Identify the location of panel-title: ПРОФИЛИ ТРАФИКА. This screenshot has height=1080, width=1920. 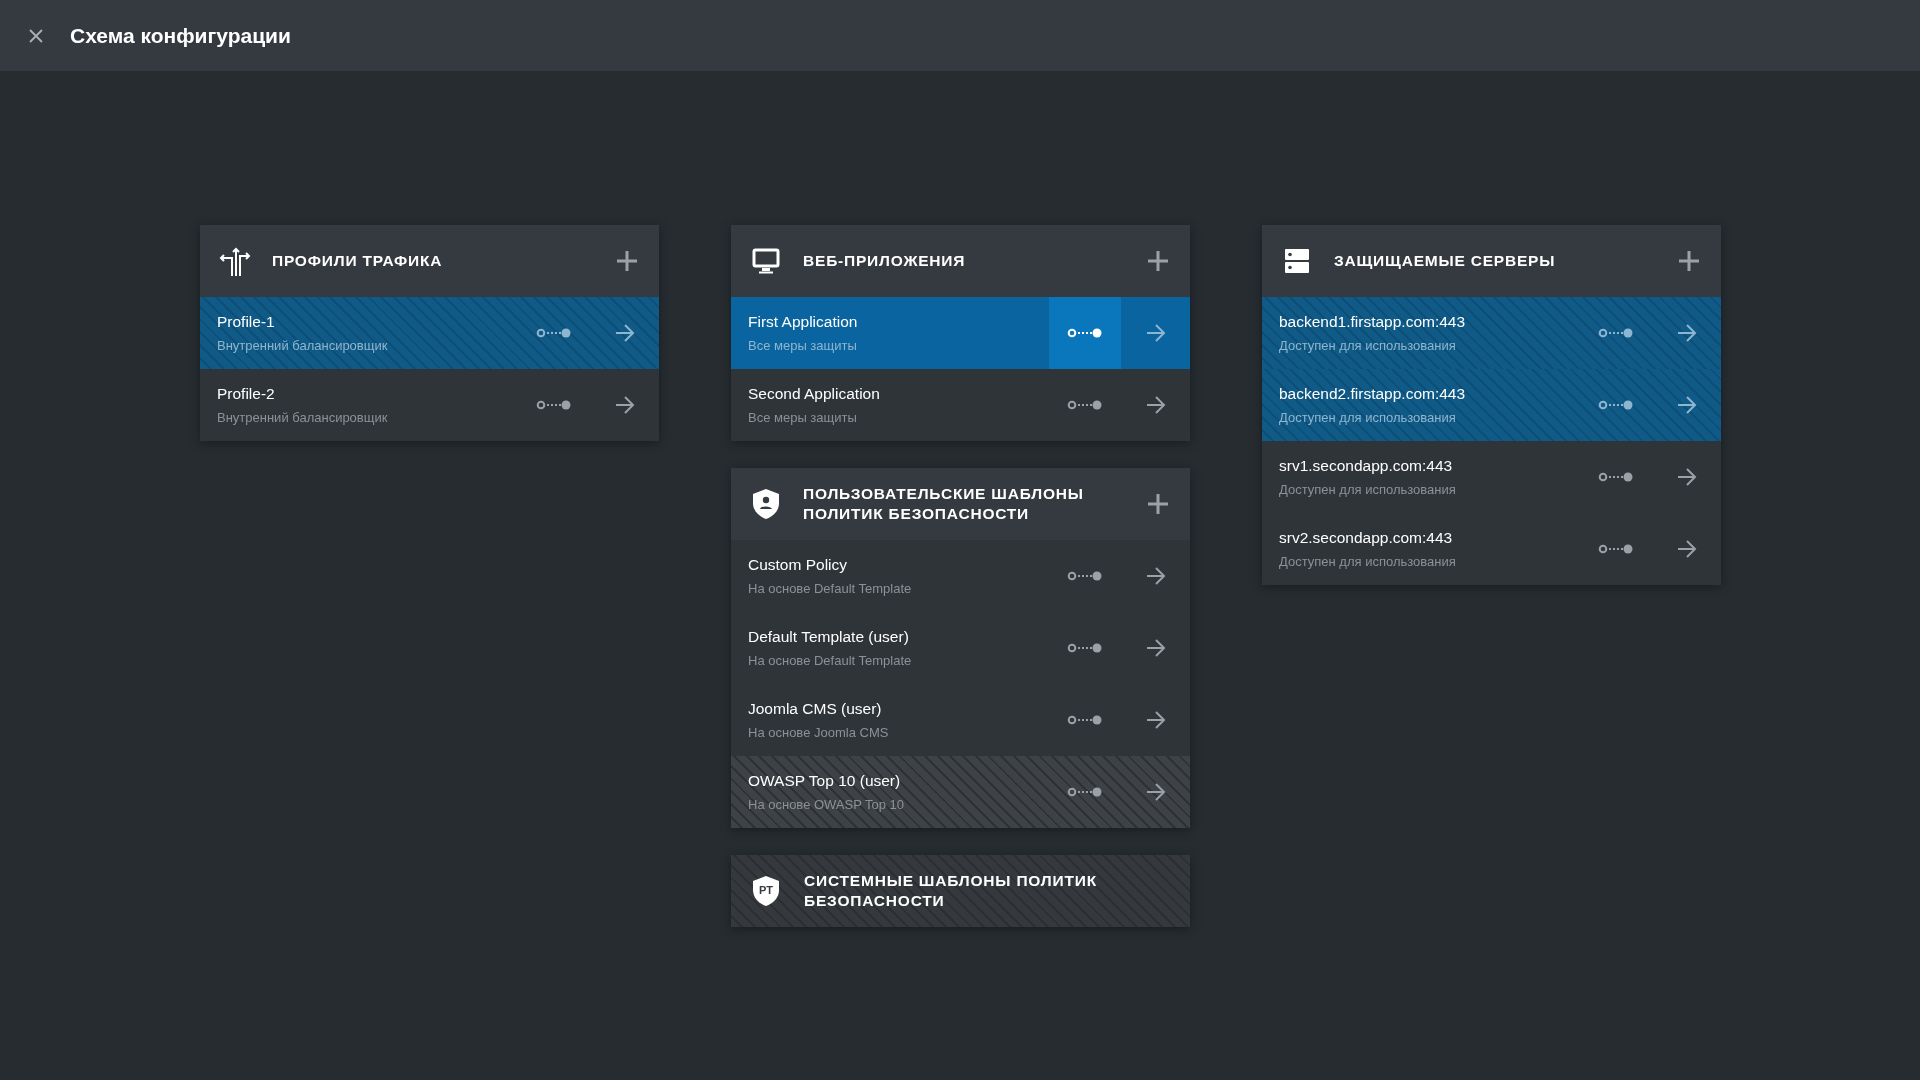
(358, 261).